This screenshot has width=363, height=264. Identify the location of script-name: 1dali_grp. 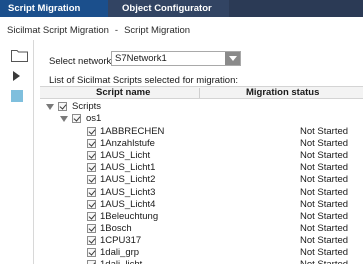
(120, 252).